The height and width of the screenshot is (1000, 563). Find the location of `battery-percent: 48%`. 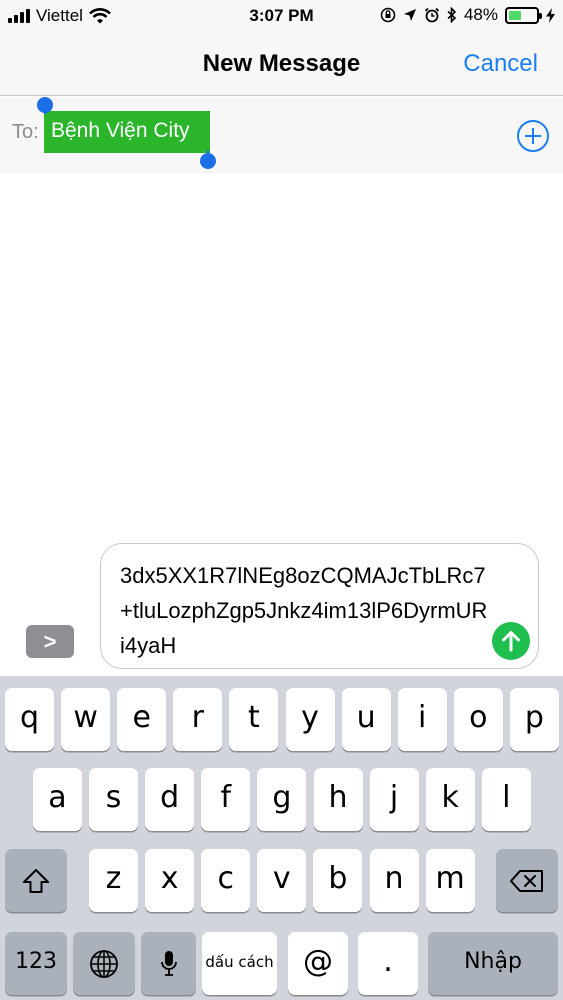

battery-percent: 48% is located at coordinates (480, 14).